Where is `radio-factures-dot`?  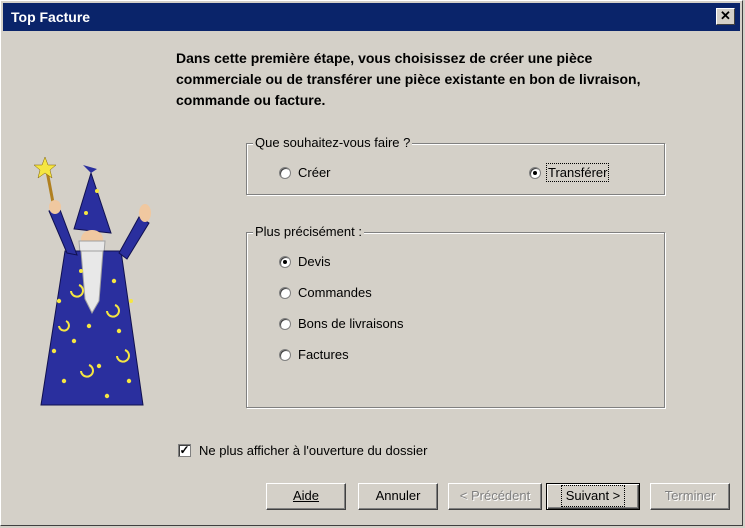
radio-factures-dot is located at coordinates (285, 354).